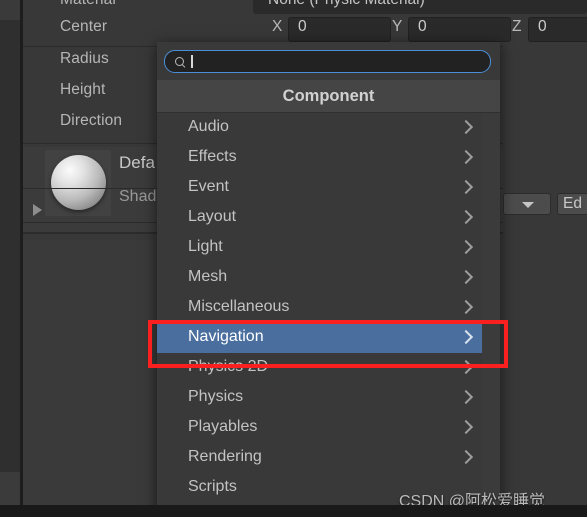 This screenshot has width=587, height=517. I want to click on component-category-event: Event, so click(319, 188).